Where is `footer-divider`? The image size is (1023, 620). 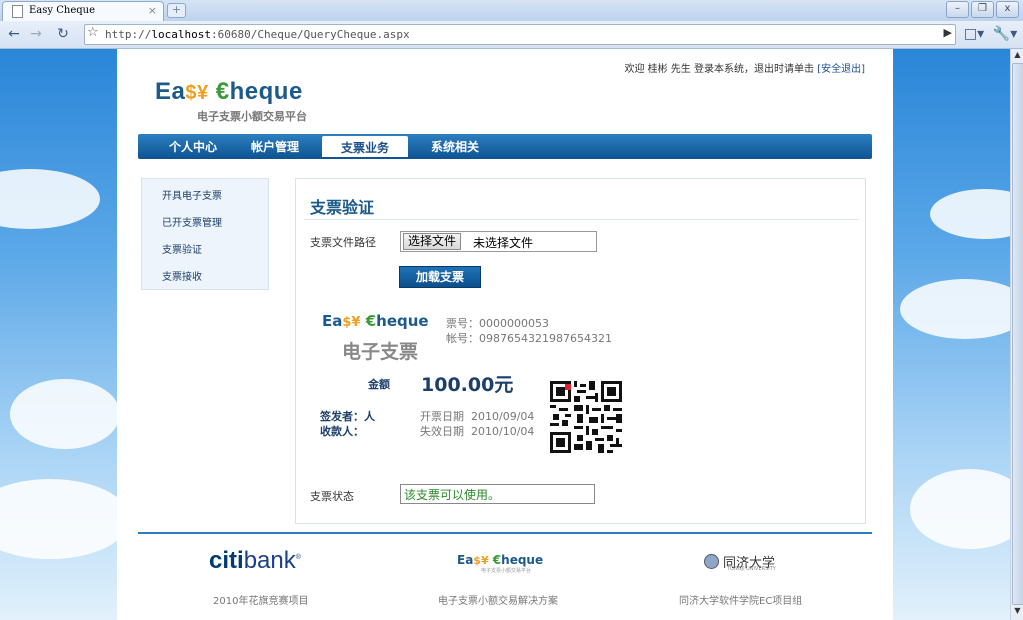 footer-divider is located at coordinates (505, 533).